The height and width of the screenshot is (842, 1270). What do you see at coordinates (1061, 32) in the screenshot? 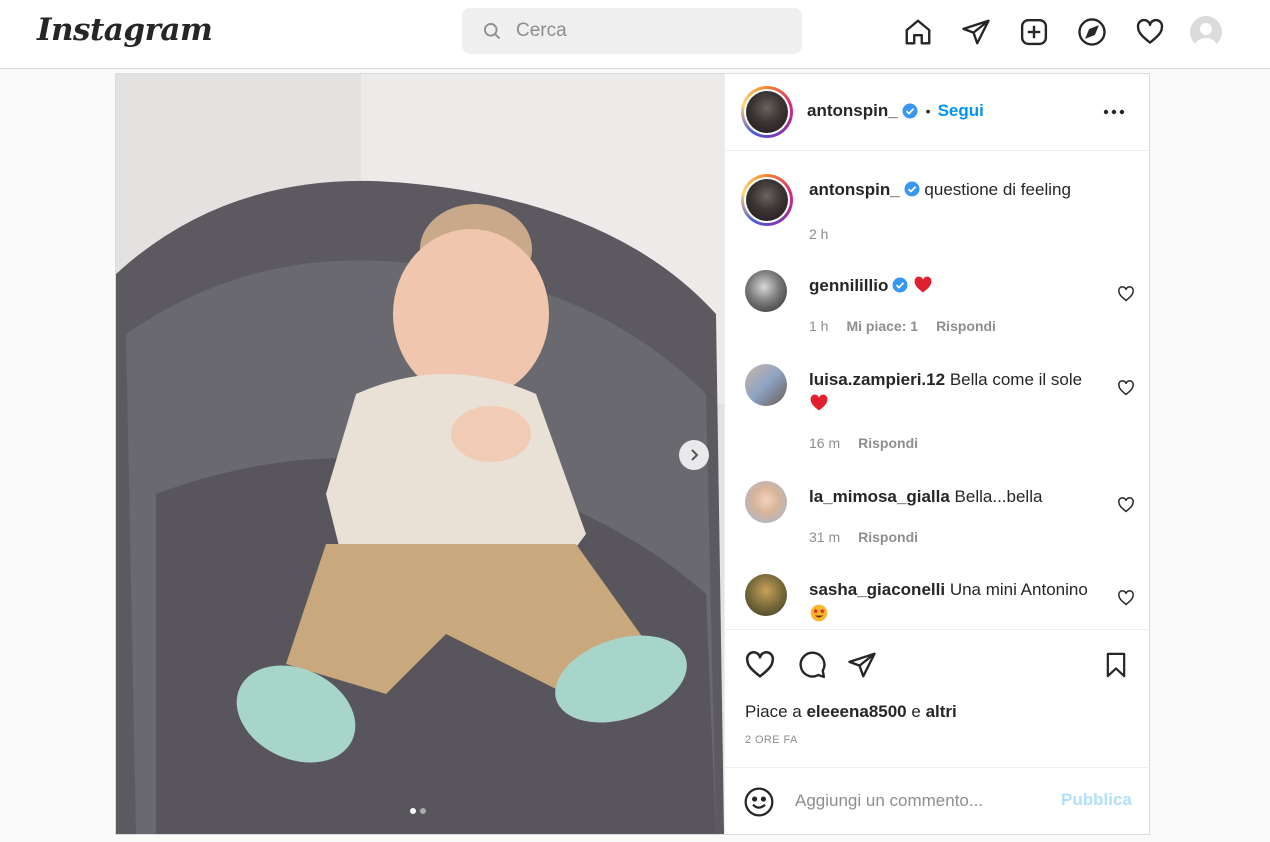
I see `nav-icons` at bounding box center [1061, 32].